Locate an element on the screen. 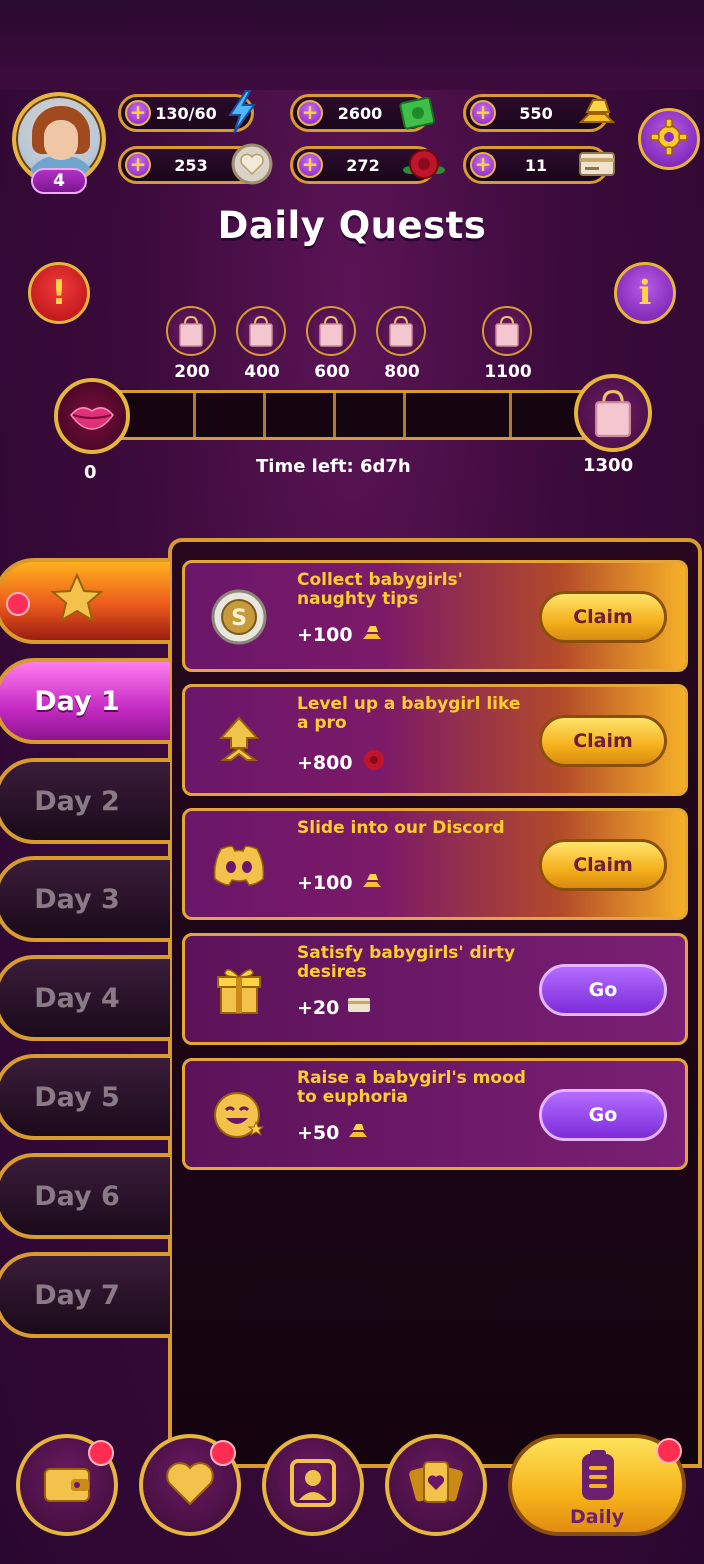 The image size is (704, 1564). milestone-600: 600 is located at coordinates (332, 344).